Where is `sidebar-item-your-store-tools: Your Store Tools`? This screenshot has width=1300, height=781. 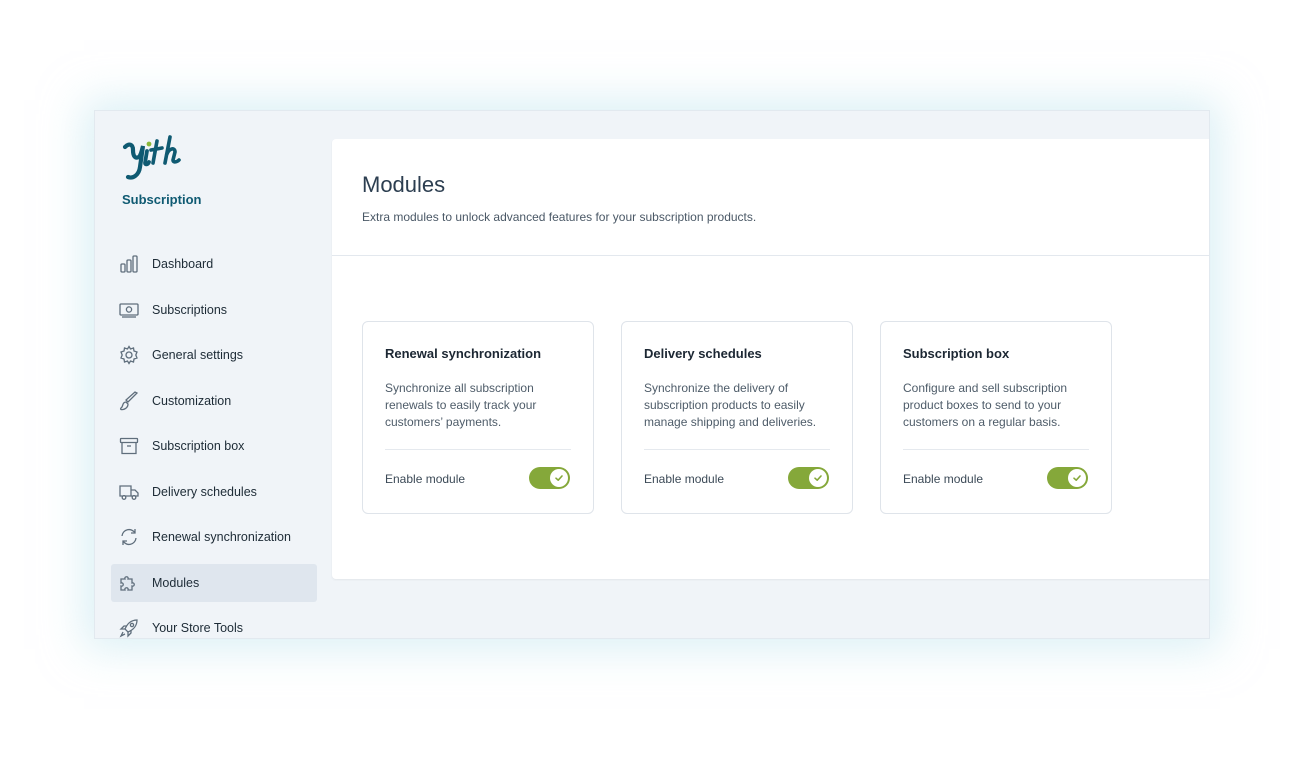 sidebar-item-your-store-tools: Your Store Tools is located at coordinates (214, 623).